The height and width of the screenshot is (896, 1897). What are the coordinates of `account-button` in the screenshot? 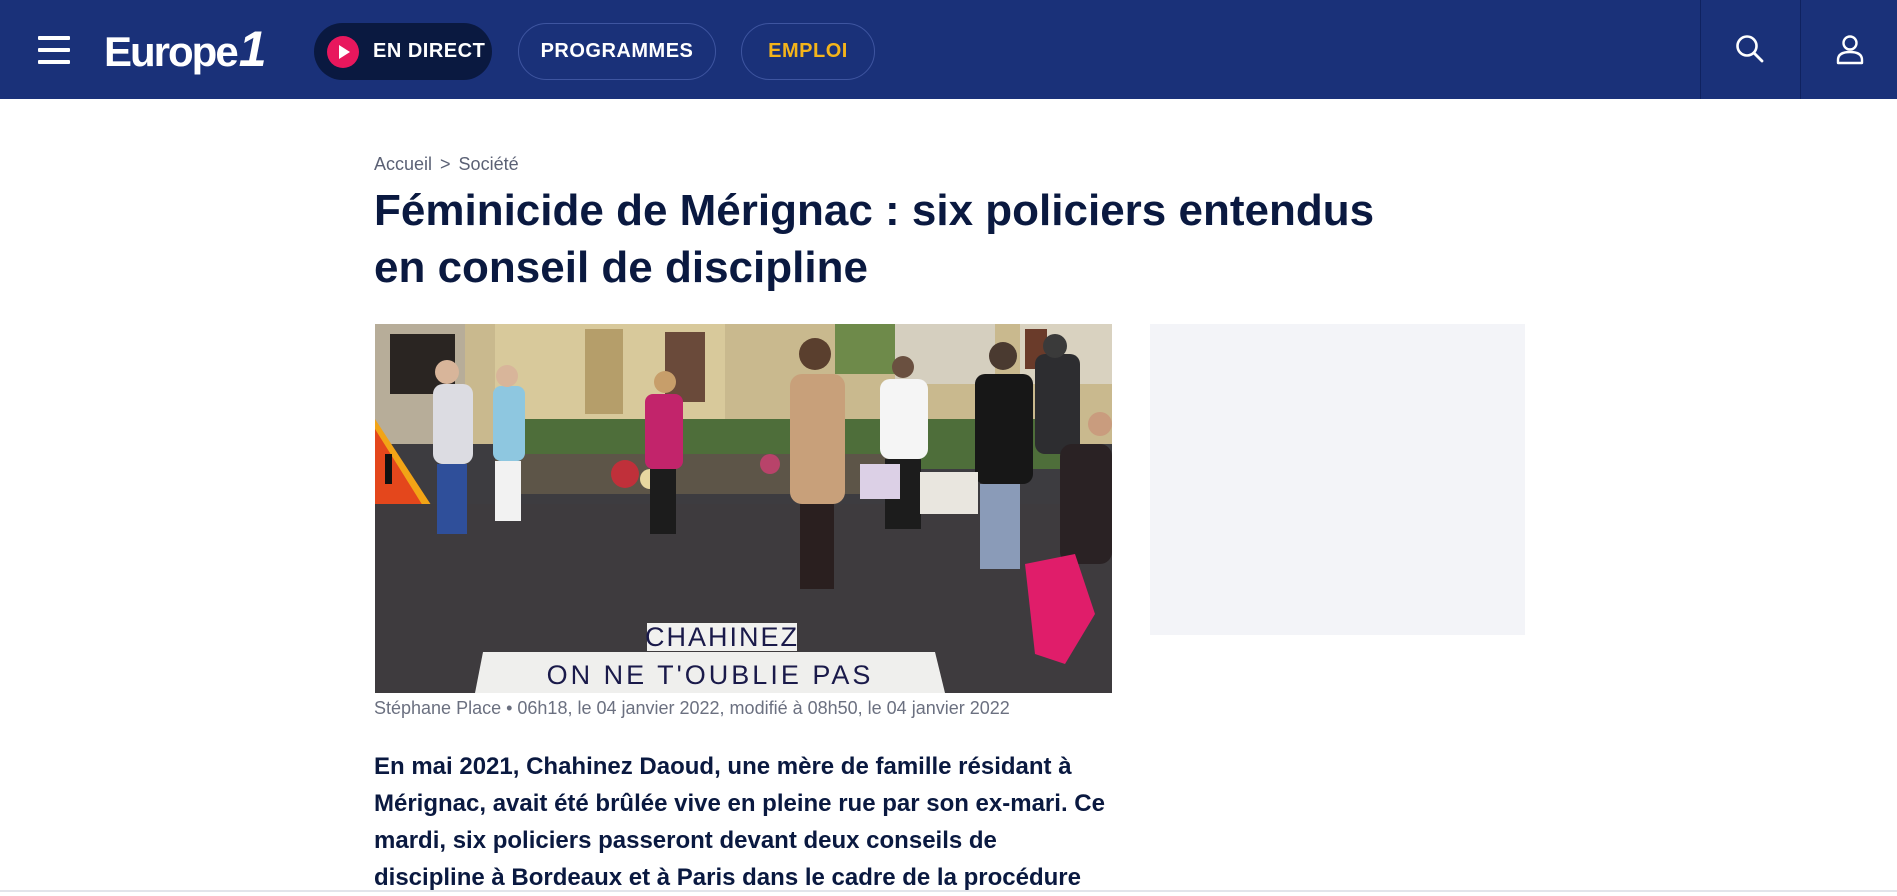 It's located at (1848, 49).